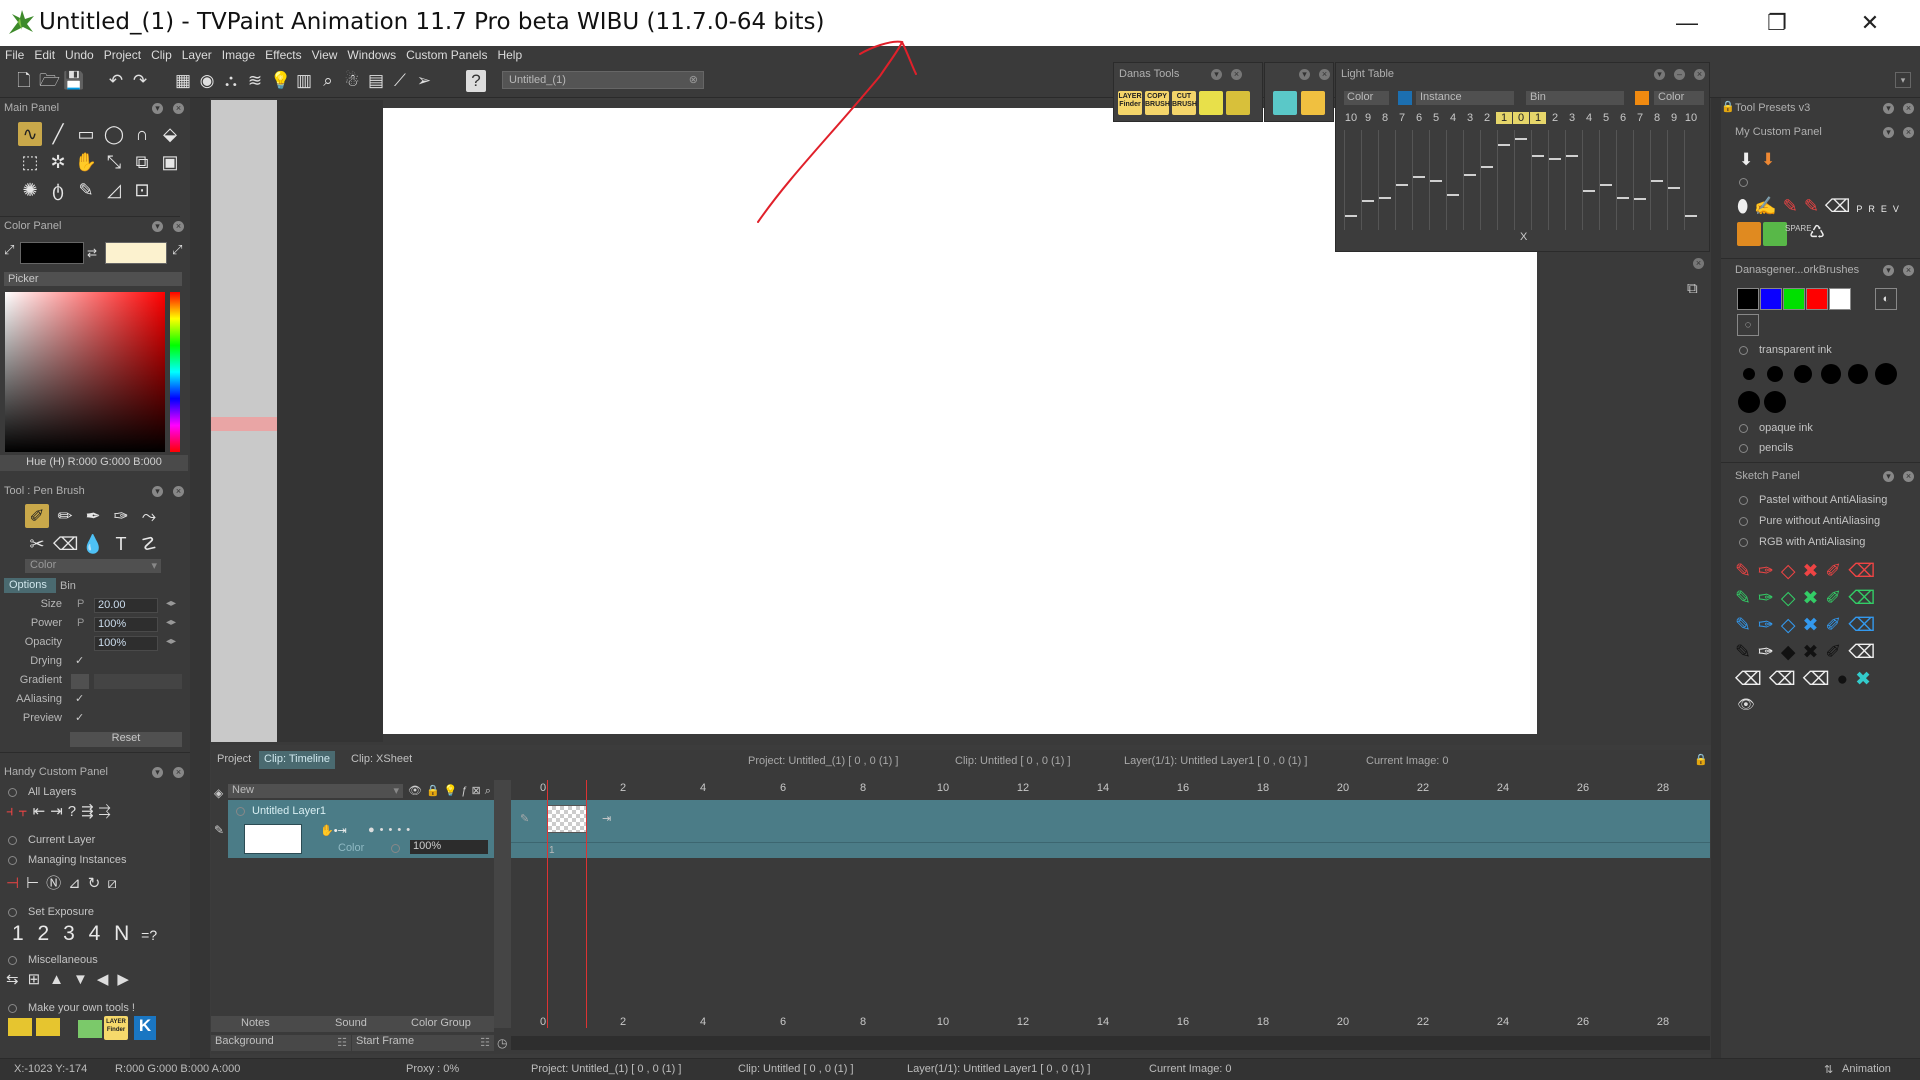 This screenshot has height=1080, width=1920. What do you see at coordinates (149, 516) in the screenshot?
I see `knife-icon: ⤳` at bounding box center [149, 516].